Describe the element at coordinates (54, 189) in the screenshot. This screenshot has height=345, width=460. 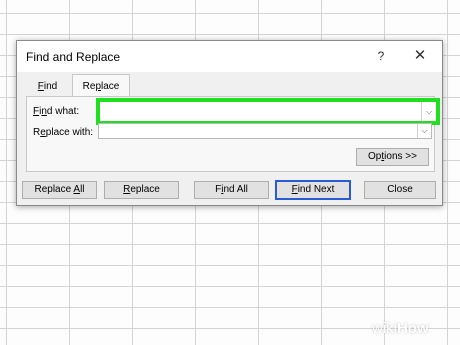
I see `replace-all-prefix: Replace` at that location.